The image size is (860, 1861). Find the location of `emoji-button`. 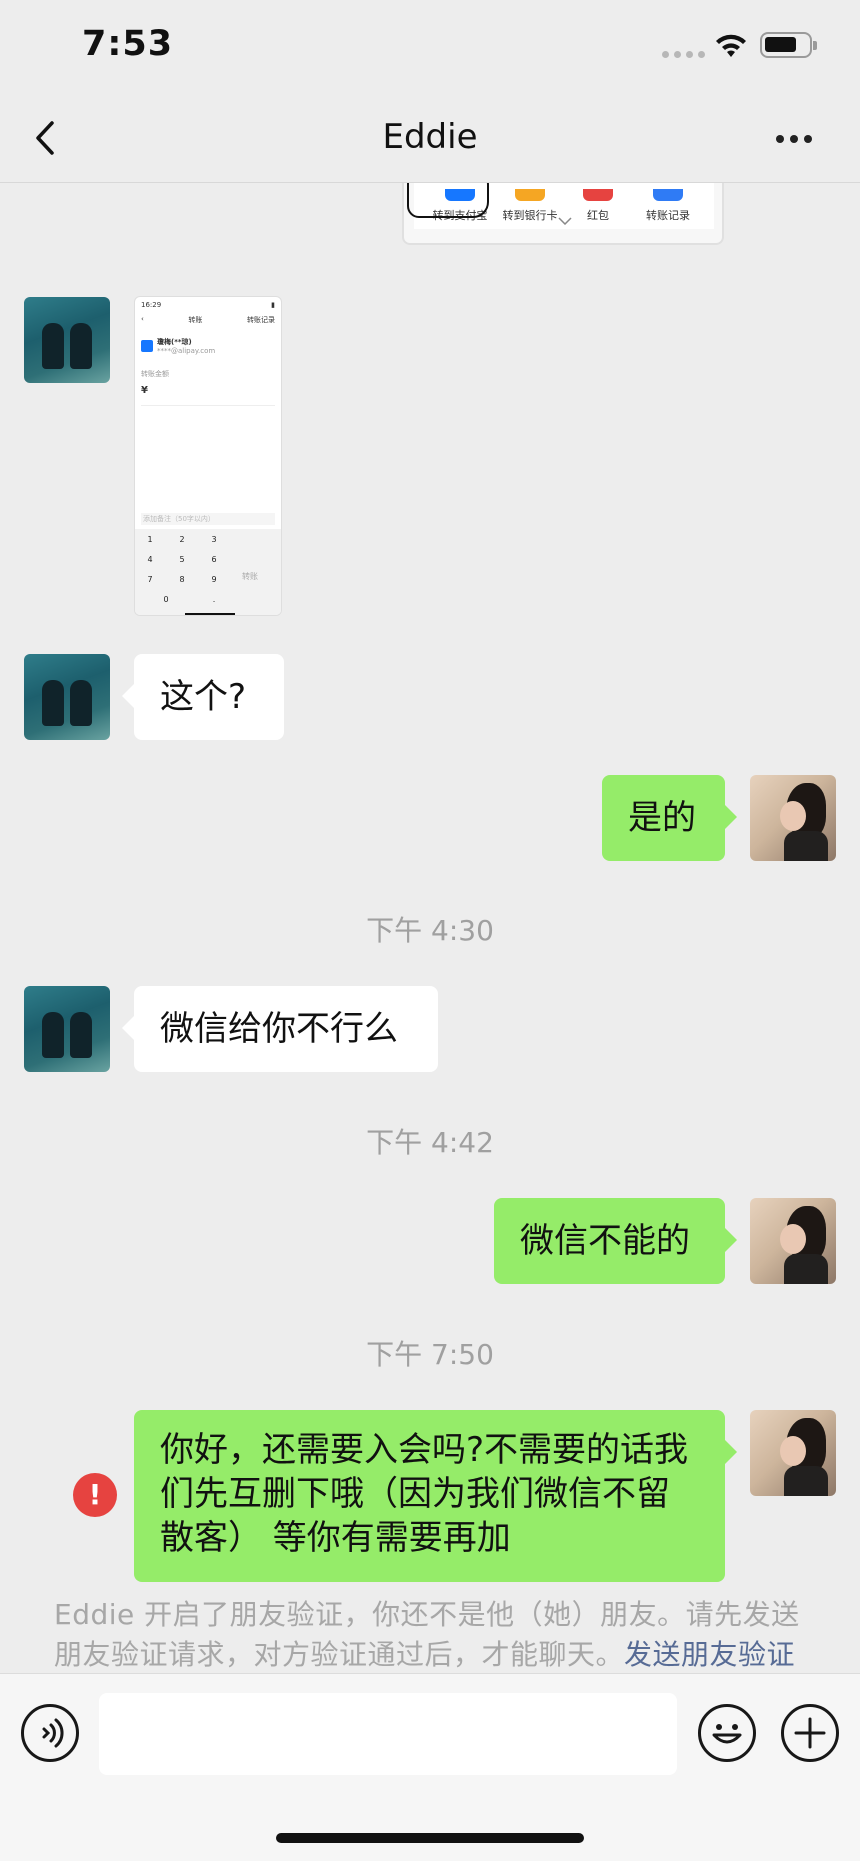

emoji-button is located at coordinates (727, 1733).